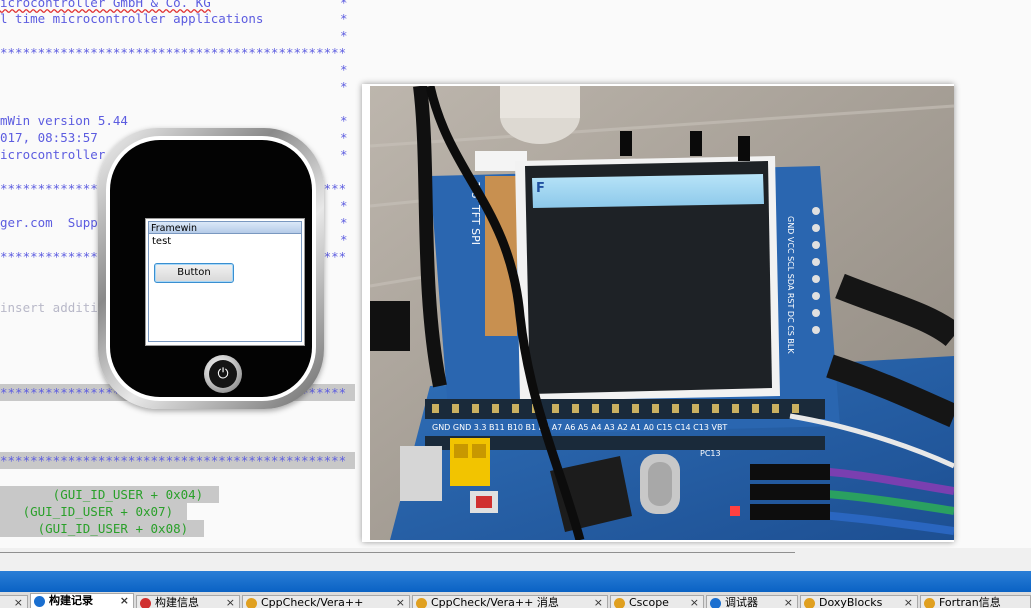  I want to click on framewin-title: Framewin, so click(225, 227).